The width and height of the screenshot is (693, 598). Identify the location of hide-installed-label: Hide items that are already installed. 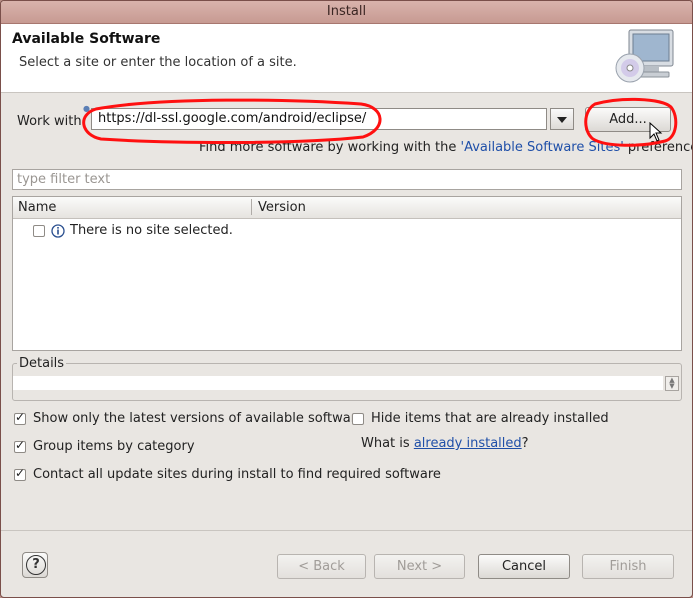
(490, 418).